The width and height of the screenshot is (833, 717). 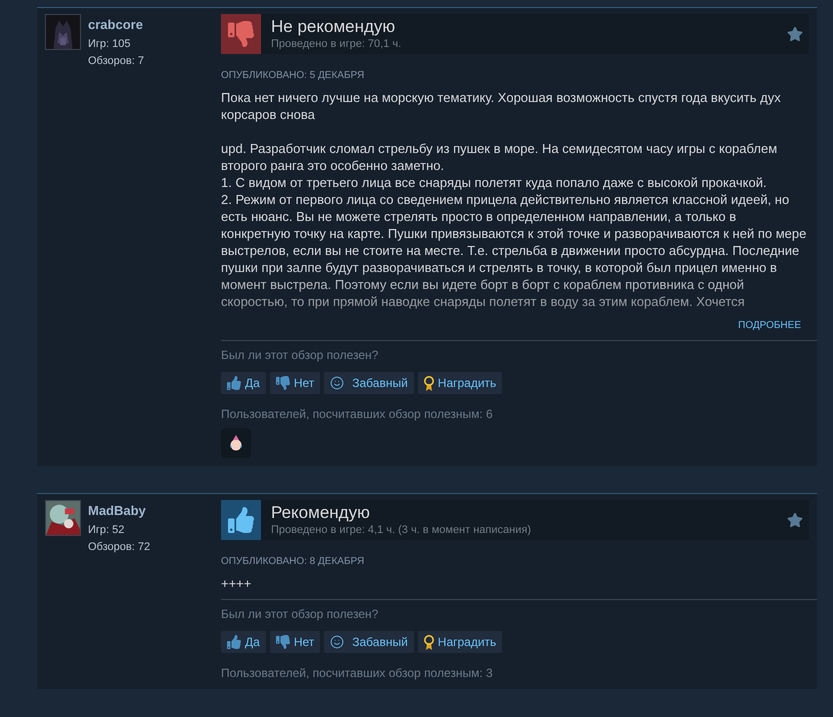 What do you see at coordinates (333, 27) in the screenshot?
I see `verdict-title: Не рекомендую` at bounding box center [333, 27].